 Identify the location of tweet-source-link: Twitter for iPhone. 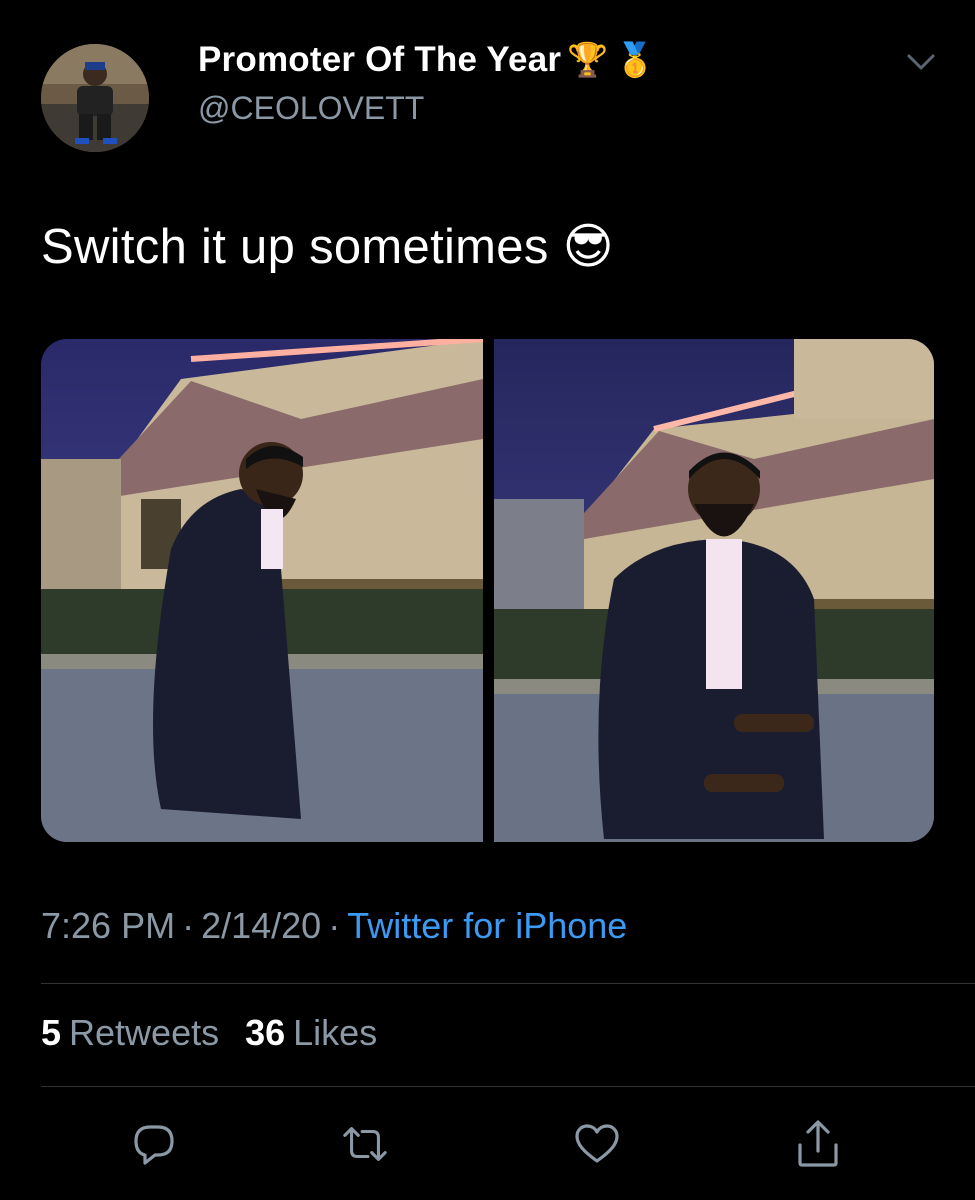
(487, 925).